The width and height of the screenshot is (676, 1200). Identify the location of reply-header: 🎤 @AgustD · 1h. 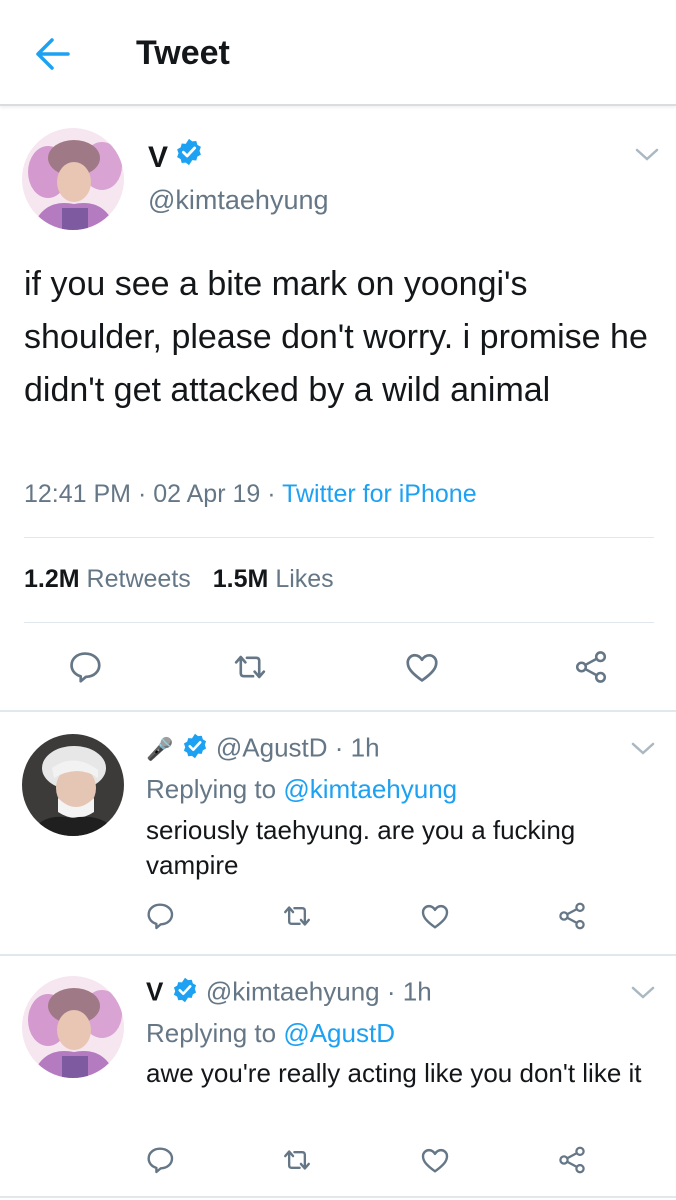
(263, 749).